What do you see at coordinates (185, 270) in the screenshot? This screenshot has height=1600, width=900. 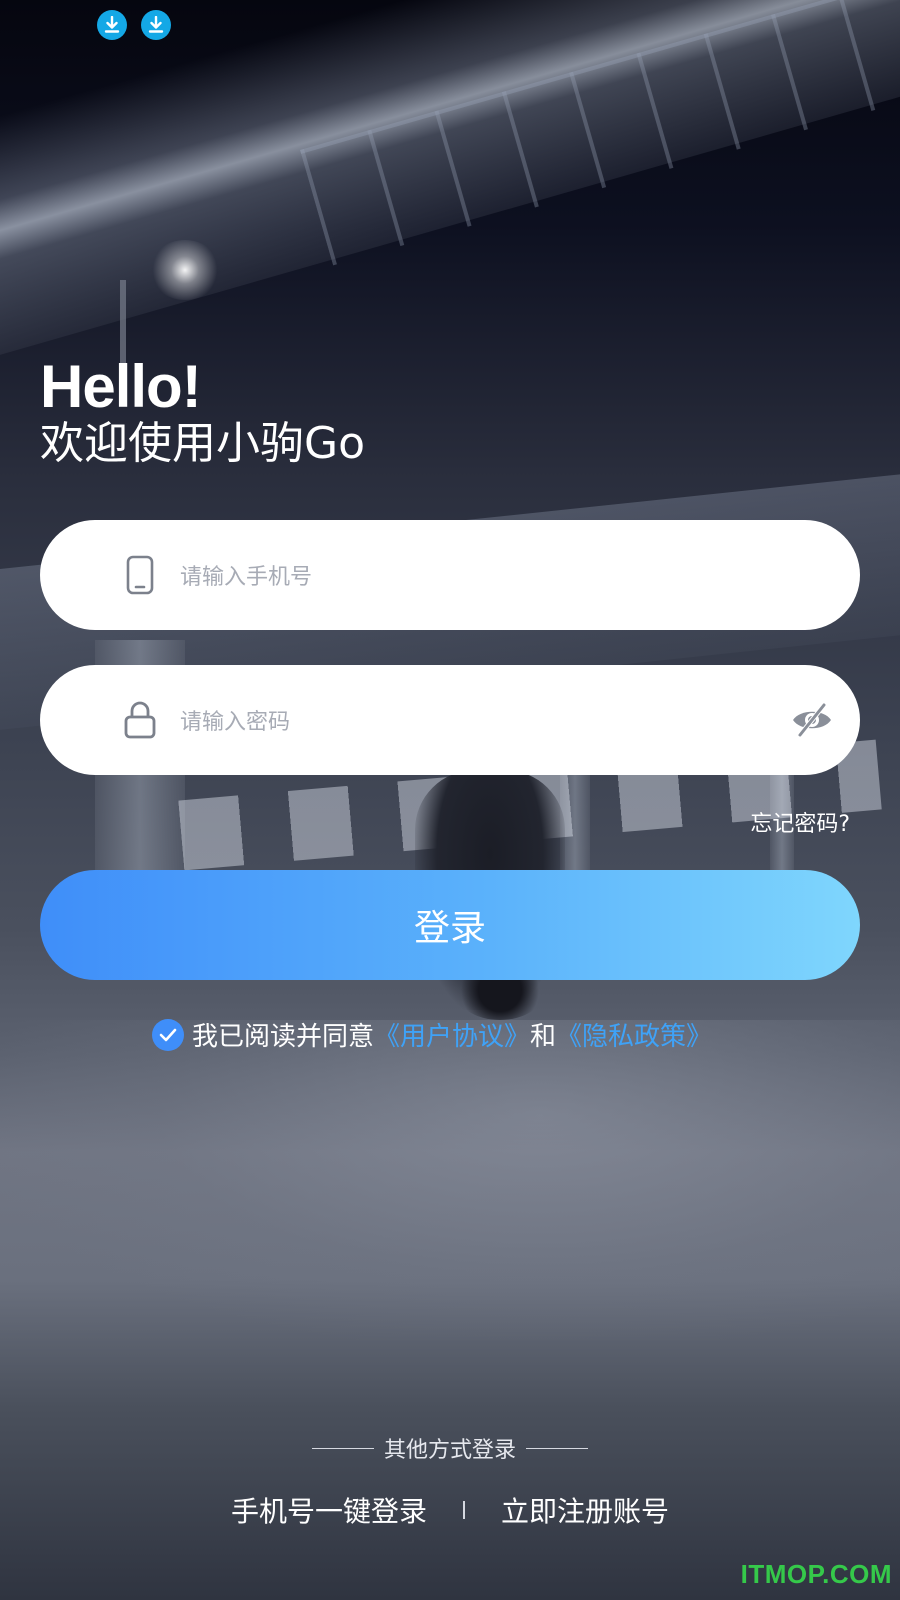 I see `streetlight` at bounding box center [185, 270].